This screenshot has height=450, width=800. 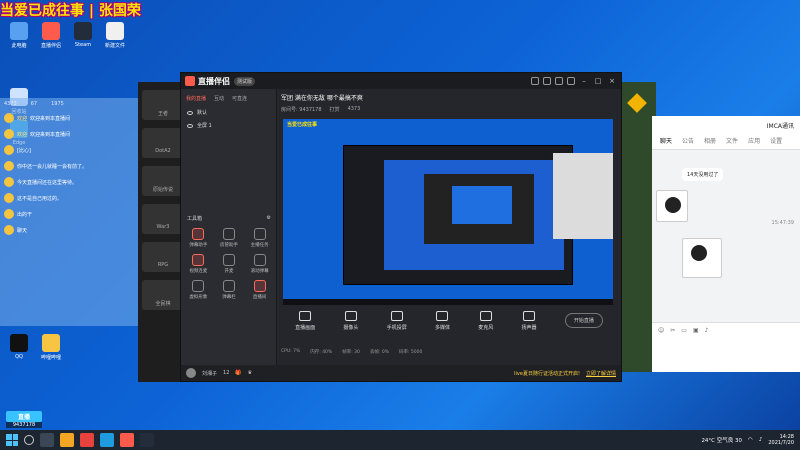 What do you see at coordinates (583, 196) in the screenshot?
I see `preview-chat-window` at bounding box center [583, 196].